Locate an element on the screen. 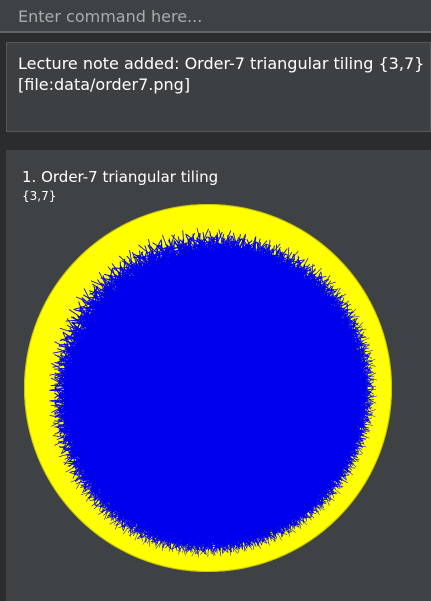 The height and width of the screenshot is (601, 431). note-title-text: Order-7 triangular tiling is located at coordinates (129, 177).